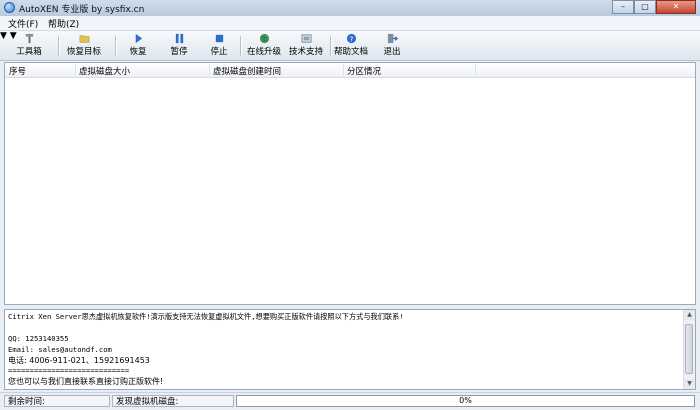  I want to click on exit-button: 退出, so click(392, 45).